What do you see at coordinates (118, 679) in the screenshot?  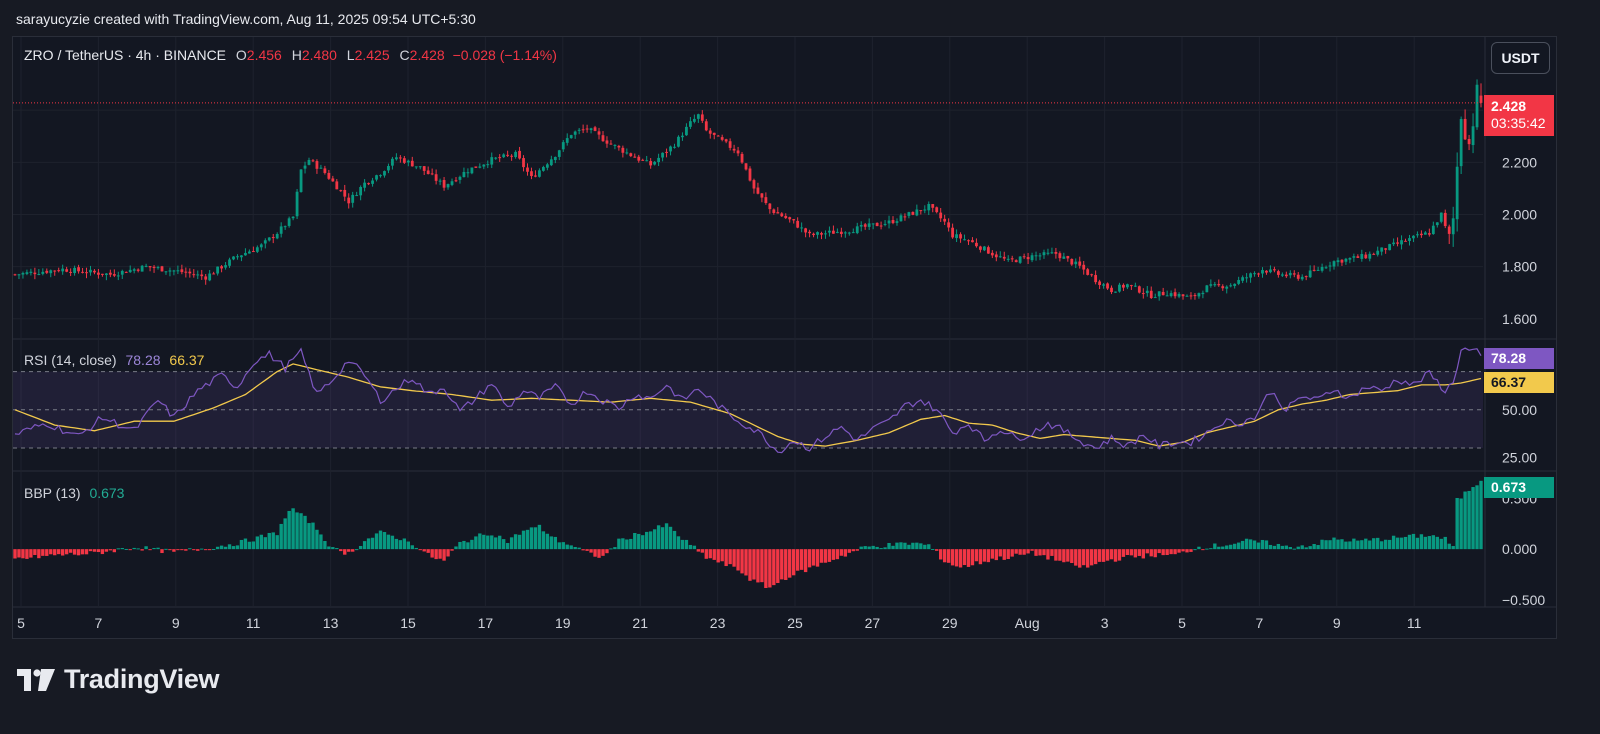 I see `tradingview-brand: TradingView` at bounding box center [118, 679].